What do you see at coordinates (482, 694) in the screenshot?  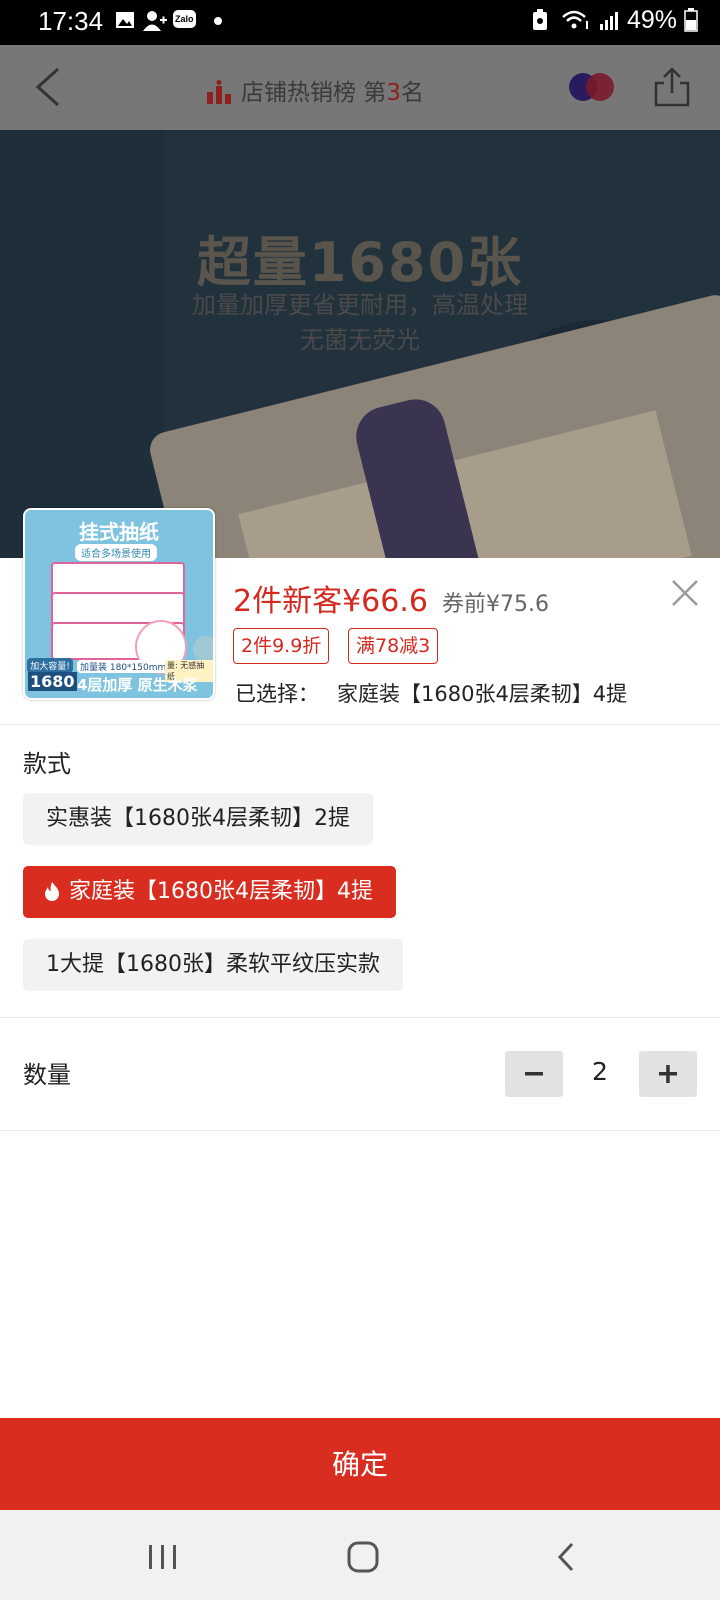 I see `selected-value: 家庭装【1680张4层柔韧】4提` at bounding box center [482, 694].